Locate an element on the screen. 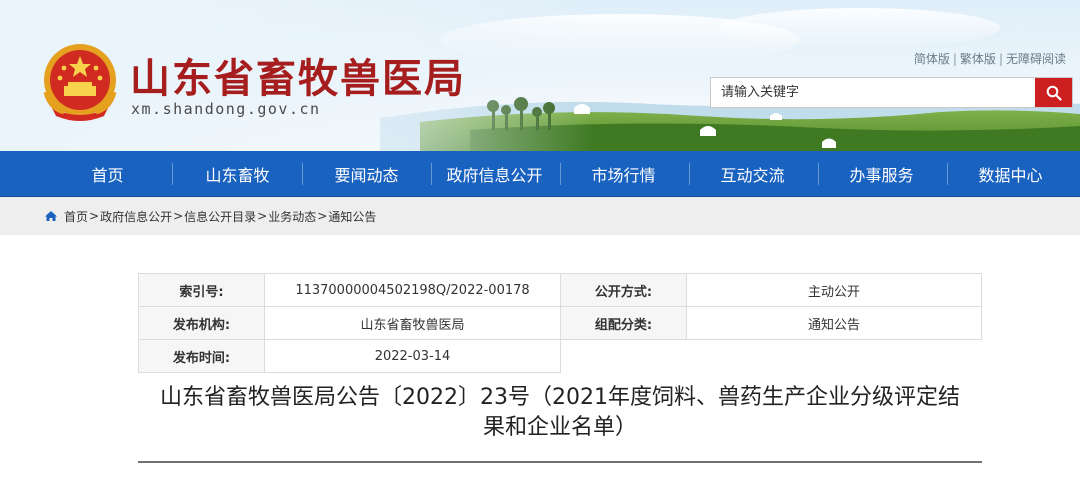 The height and width of the screenshot is (482, 1080). site-title: 山东省畜牧兽医局 is located at coordinates (298, 79).